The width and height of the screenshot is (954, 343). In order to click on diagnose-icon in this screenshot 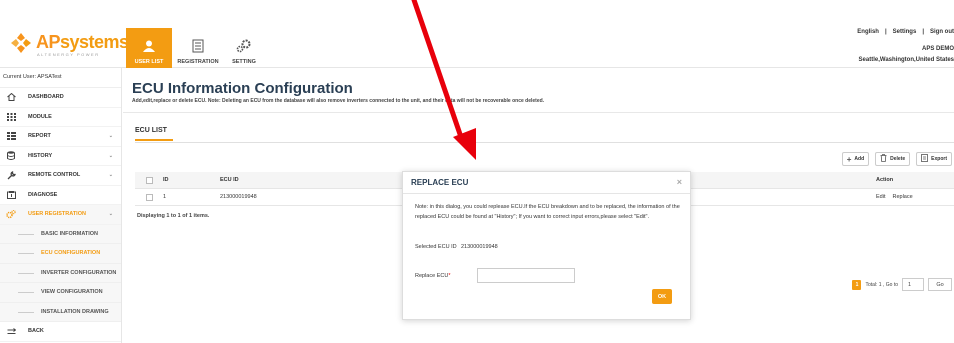, I will do `click(11, 194)`.